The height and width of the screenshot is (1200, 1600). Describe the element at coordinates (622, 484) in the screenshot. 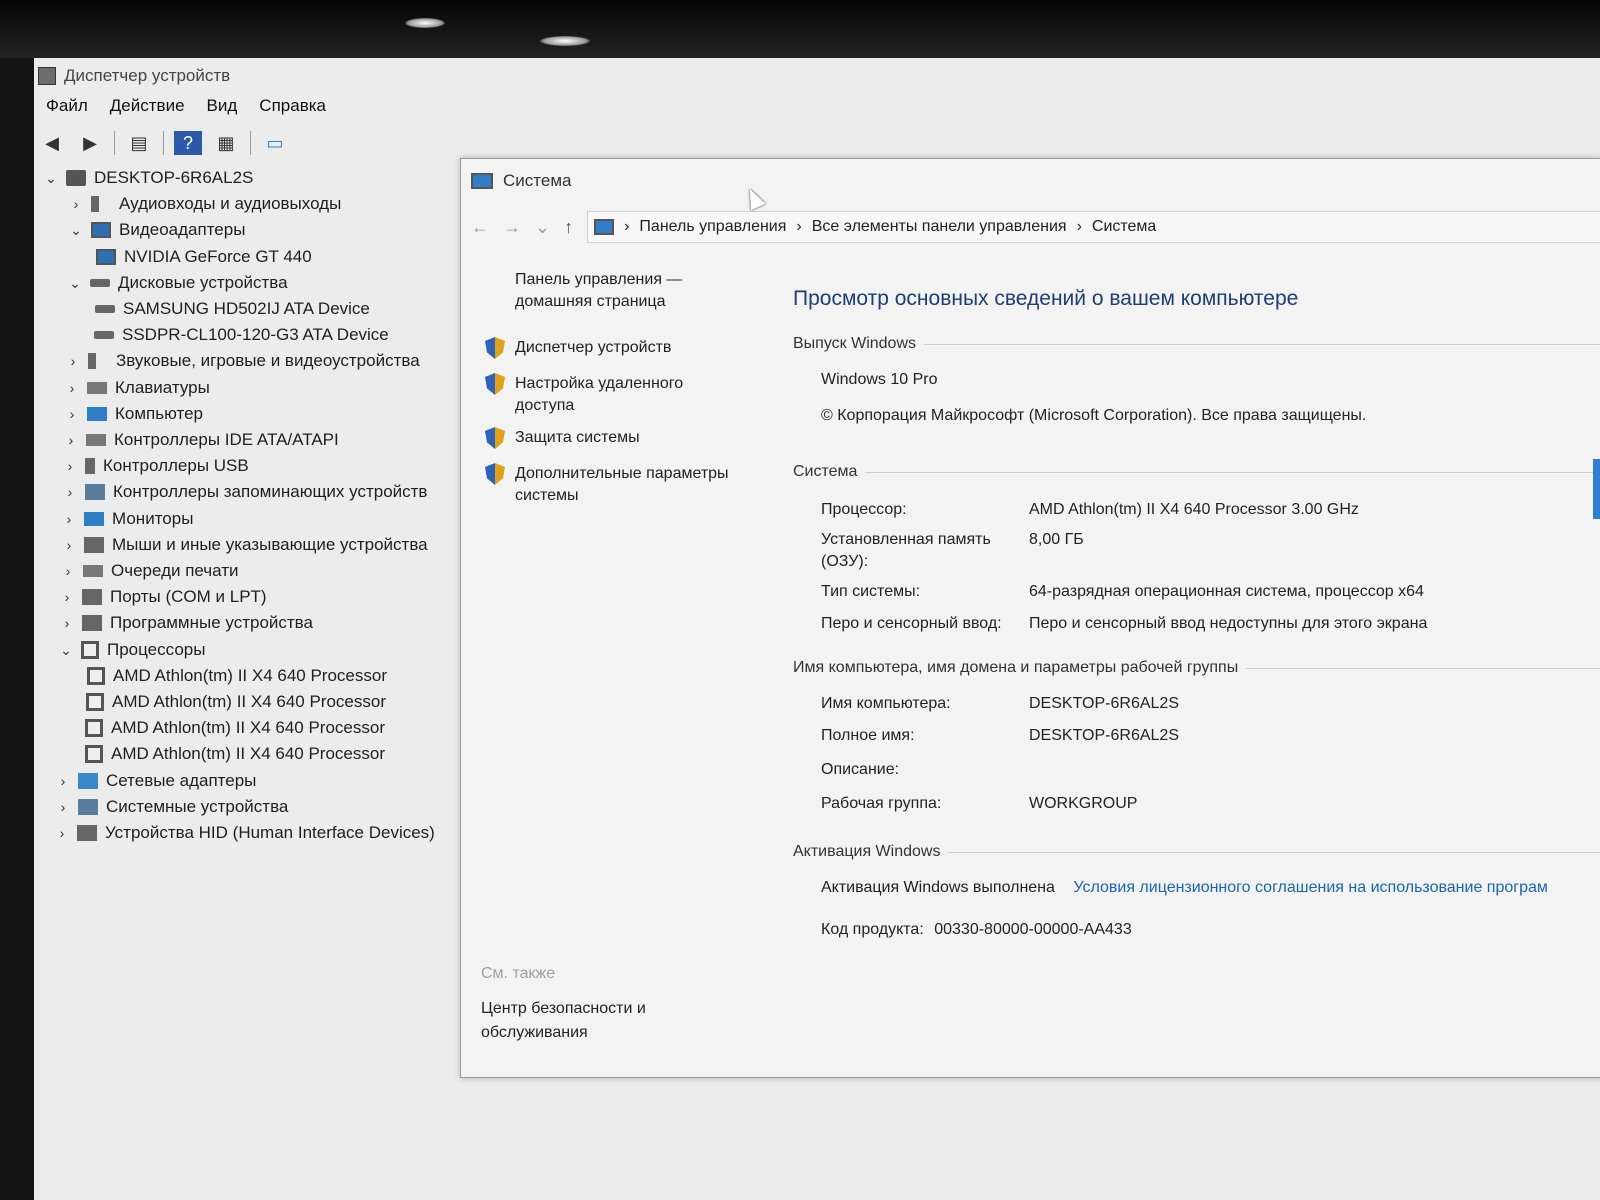

I see `link-label: Дополнительные параметры системы` at that location.